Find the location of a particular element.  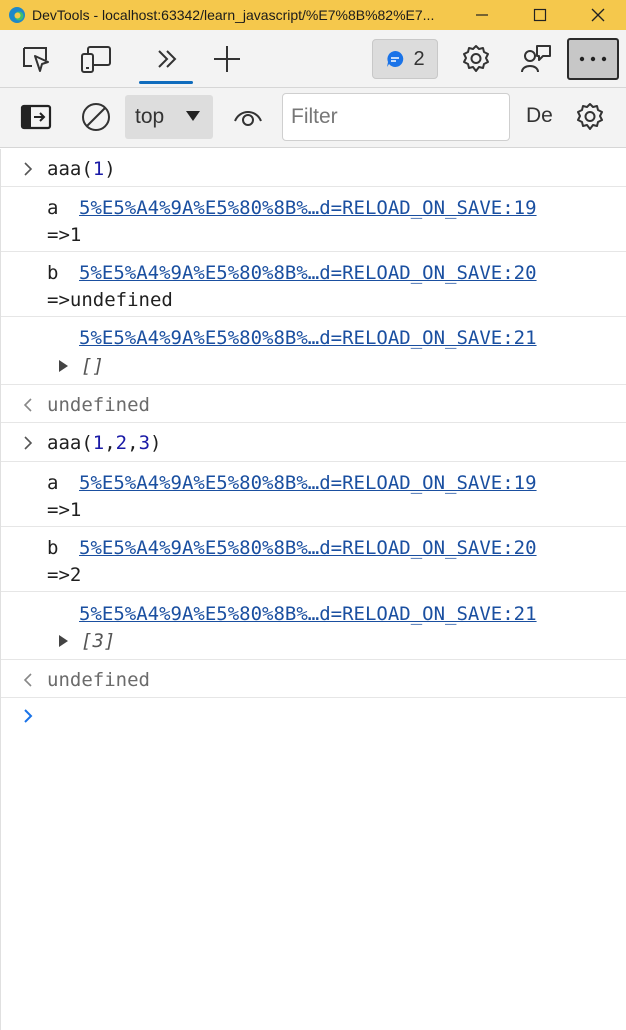

context-selector: top is located at coordinates (169, 117).